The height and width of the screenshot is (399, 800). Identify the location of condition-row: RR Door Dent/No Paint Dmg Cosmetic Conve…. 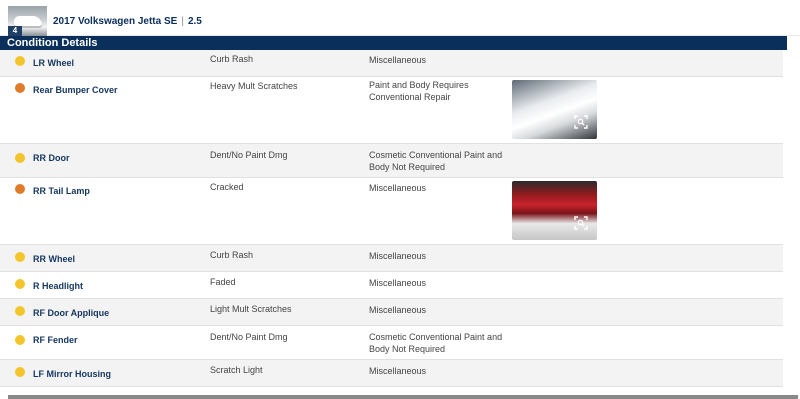
(391, 161).